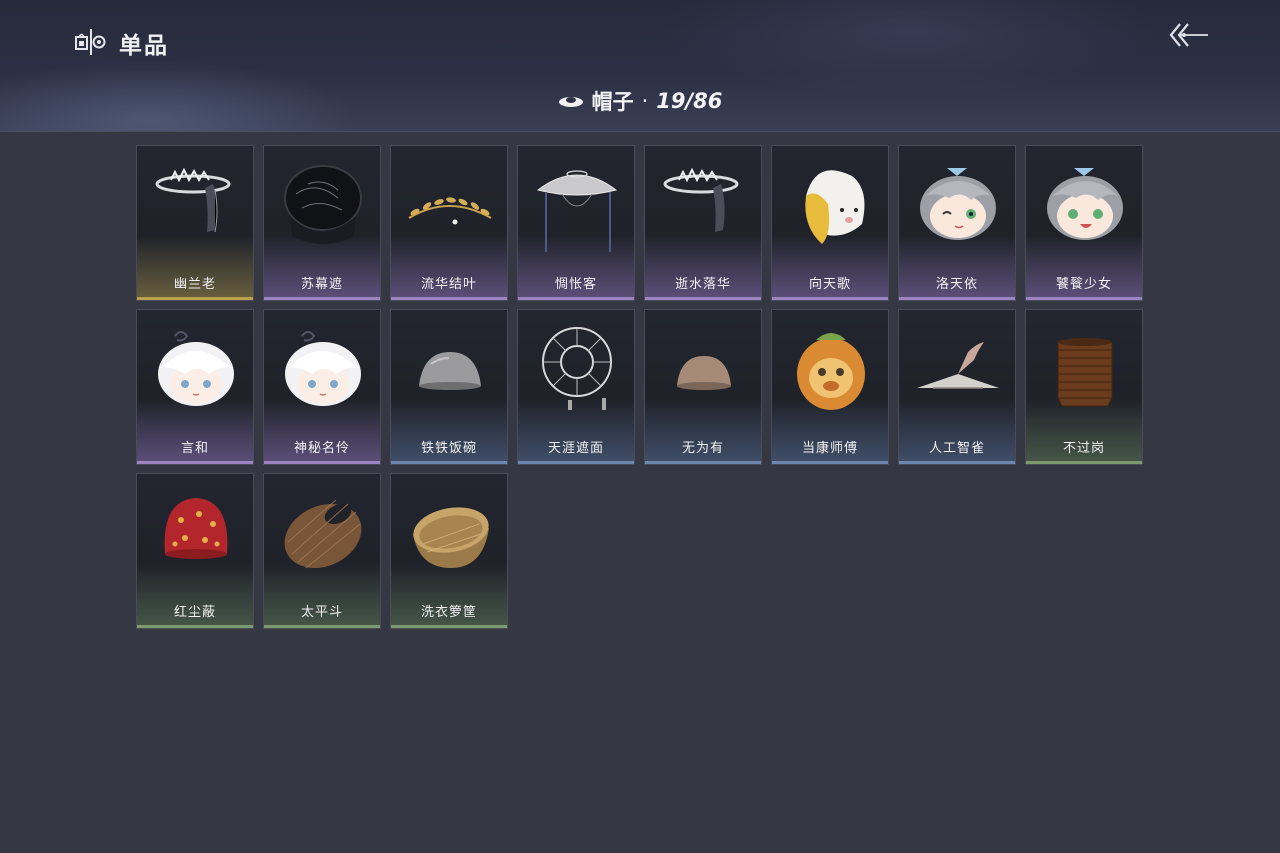 The width and height of the screenshot is (1280, 853). What do you see at coordinates (640, 101) in the screenshot?
I see `category-header: 帽子 · 19/86` at bounding box center [640, 101].